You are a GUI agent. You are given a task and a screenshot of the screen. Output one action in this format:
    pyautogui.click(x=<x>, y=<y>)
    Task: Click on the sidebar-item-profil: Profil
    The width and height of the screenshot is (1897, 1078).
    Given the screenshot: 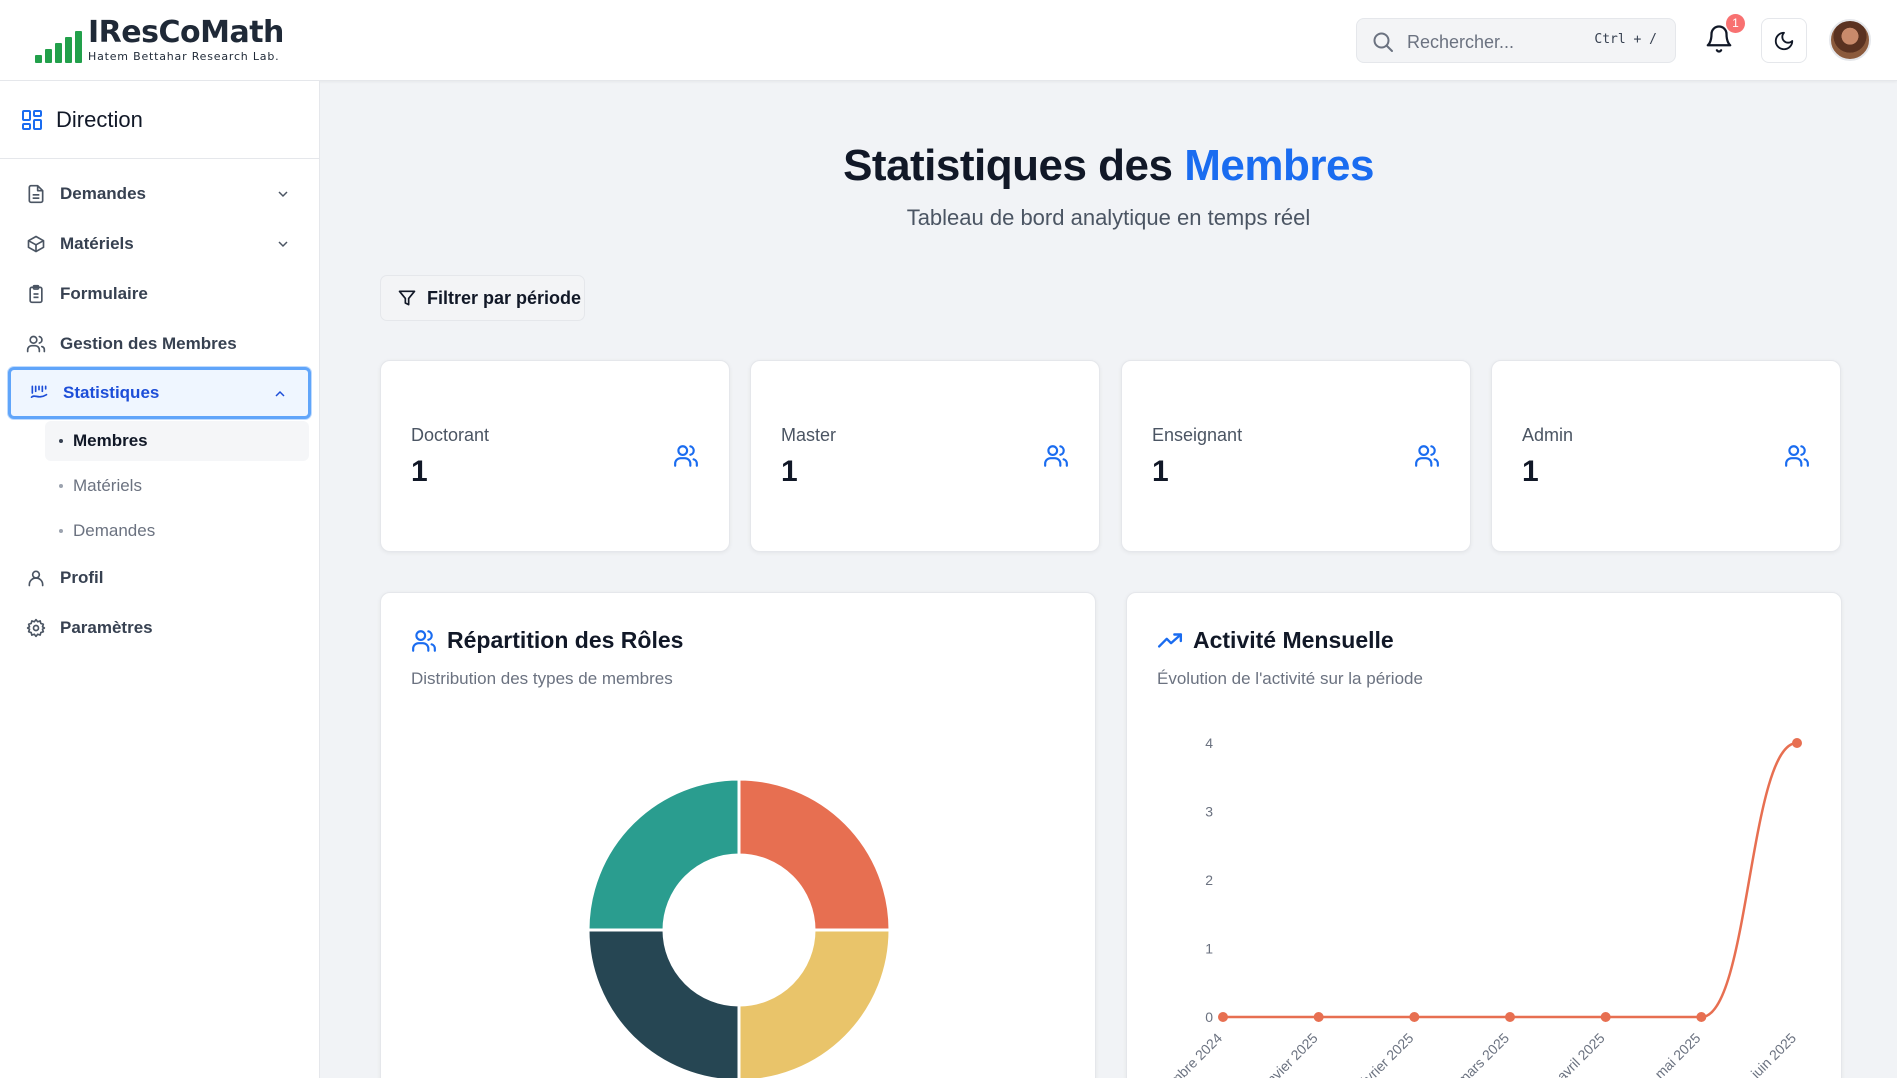 What is the action you would take?
    pyautogui.click(x=159, y=578)
    